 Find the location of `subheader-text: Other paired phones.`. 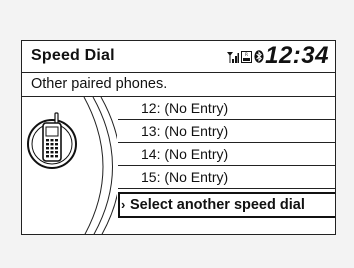

subheader-text: Other paired phones. is located at coordinates (99, 84).